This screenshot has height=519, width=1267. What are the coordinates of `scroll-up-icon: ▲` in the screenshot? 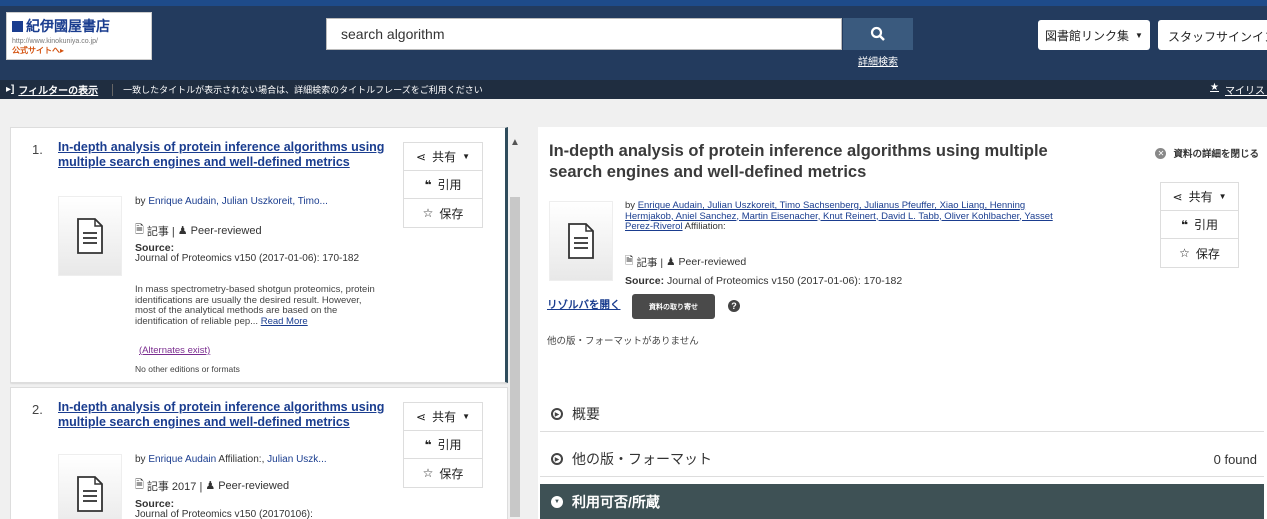 It's located at (515, 142).